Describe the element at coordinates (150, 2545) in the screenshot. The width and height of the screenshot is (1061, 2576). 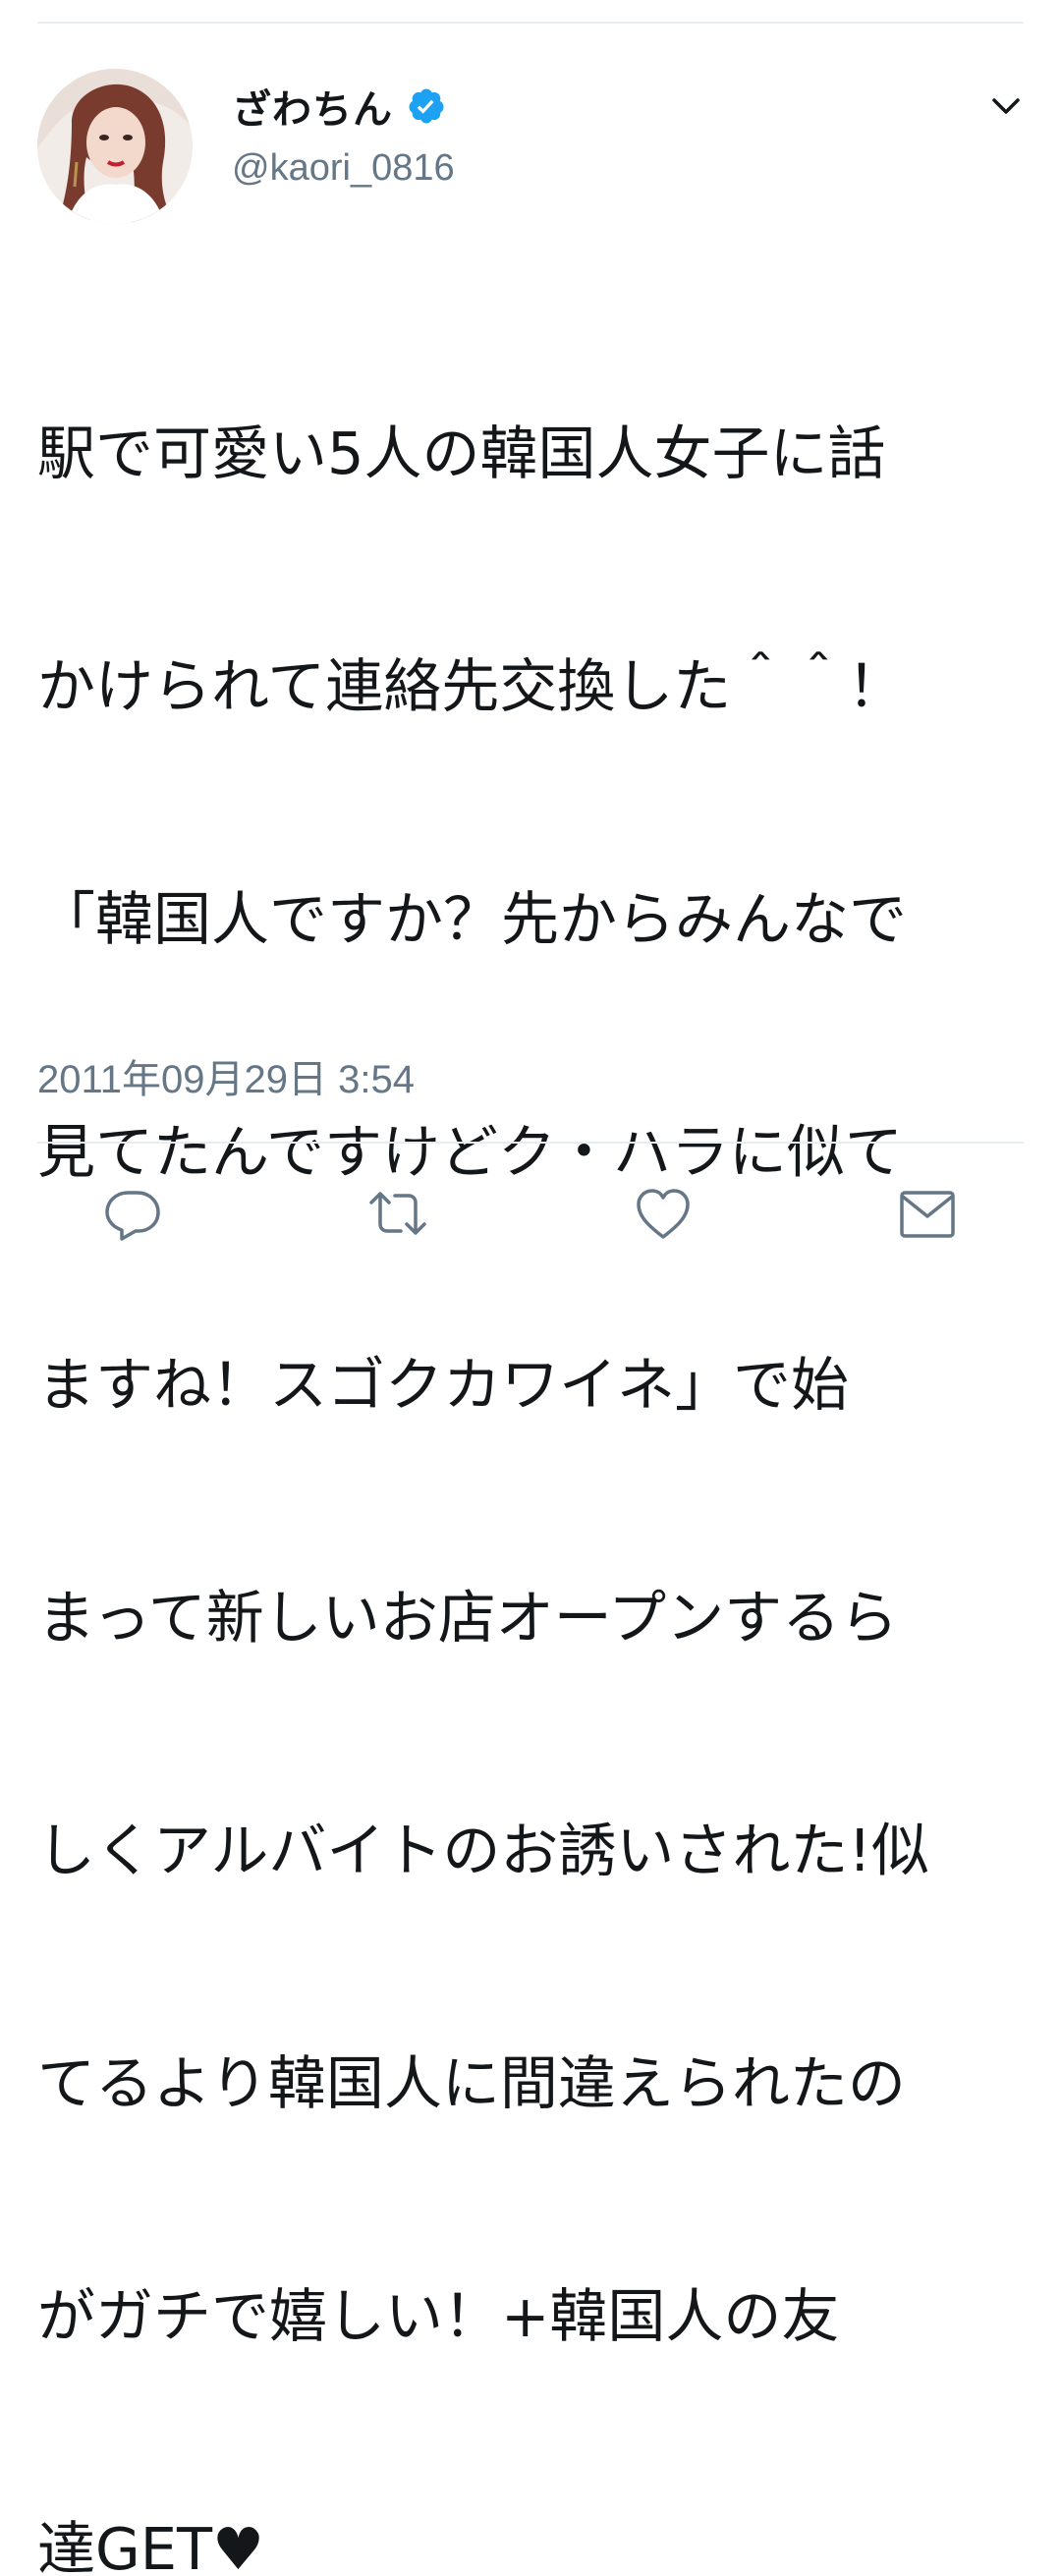
I see `tweet-line: 達GET♥` at that location.